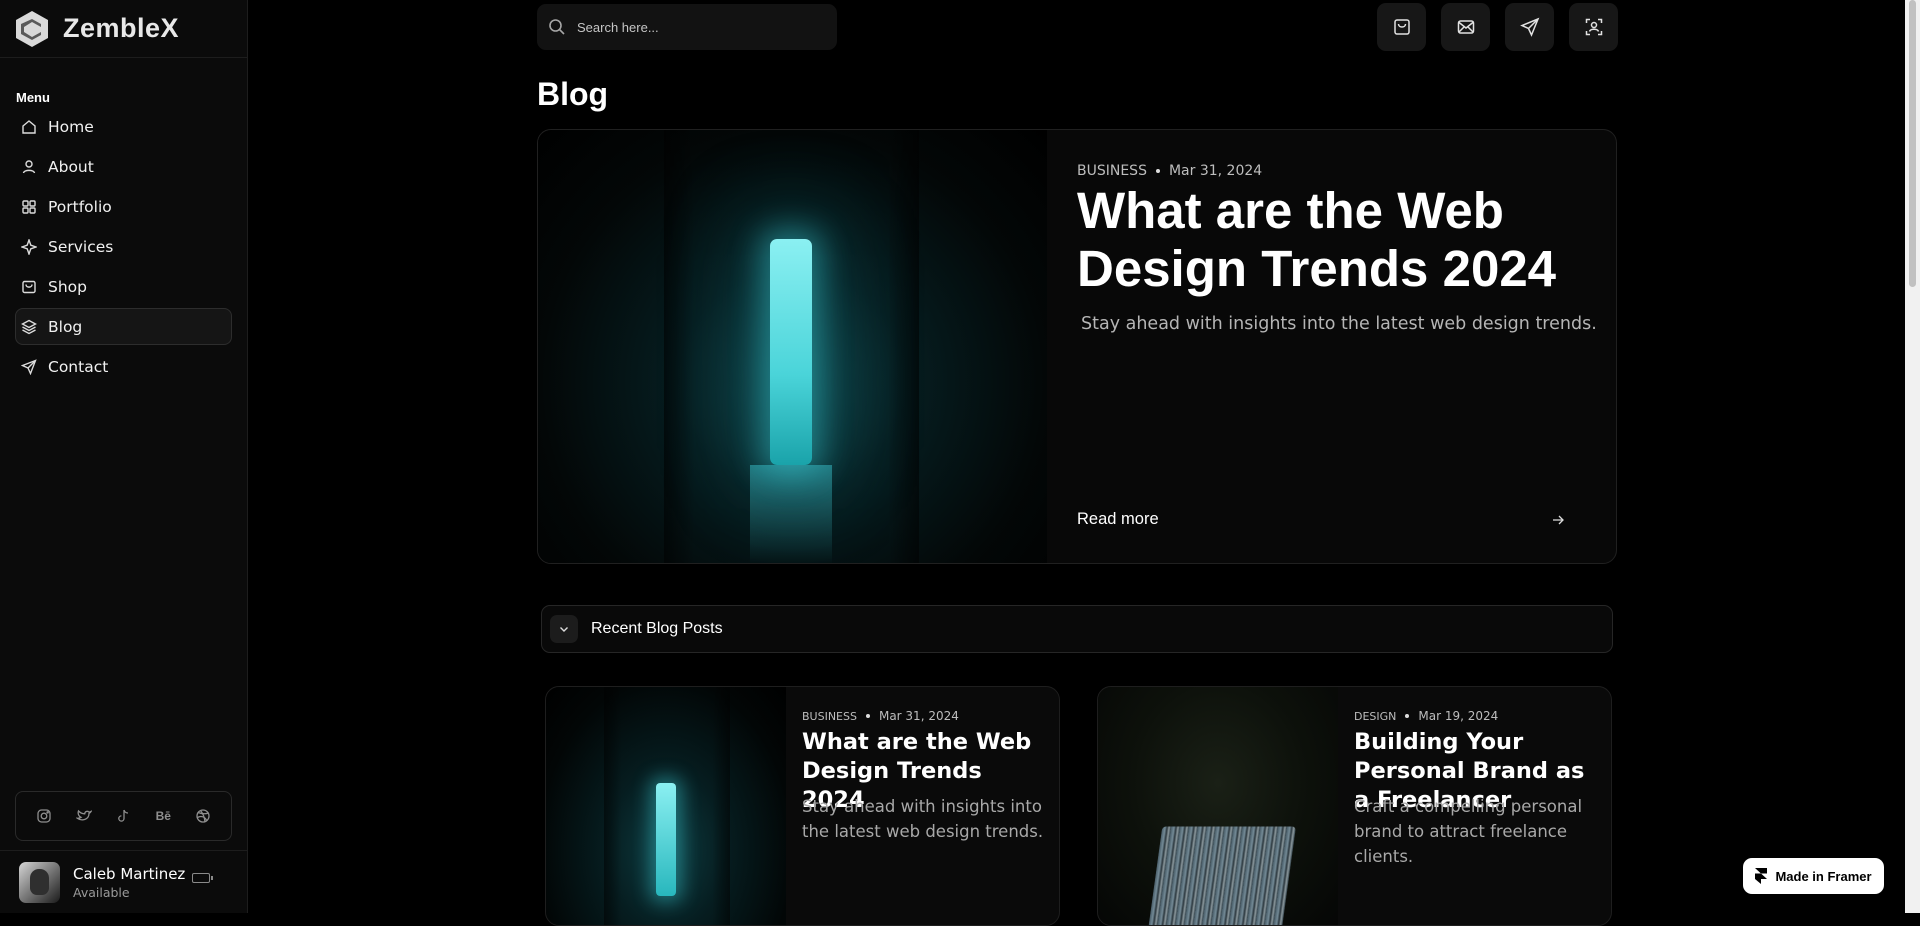  I want to click on scan-user-button, so click(1593, 27).